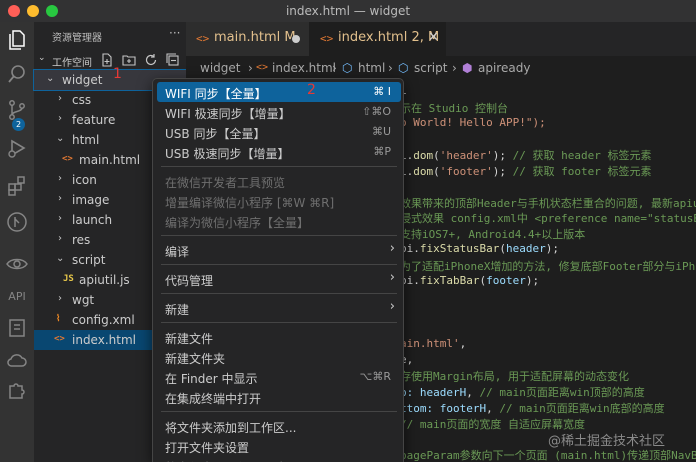 This screenshot has width=696, height=462. I want to click on code-token: ttom:, so click(420, 408).